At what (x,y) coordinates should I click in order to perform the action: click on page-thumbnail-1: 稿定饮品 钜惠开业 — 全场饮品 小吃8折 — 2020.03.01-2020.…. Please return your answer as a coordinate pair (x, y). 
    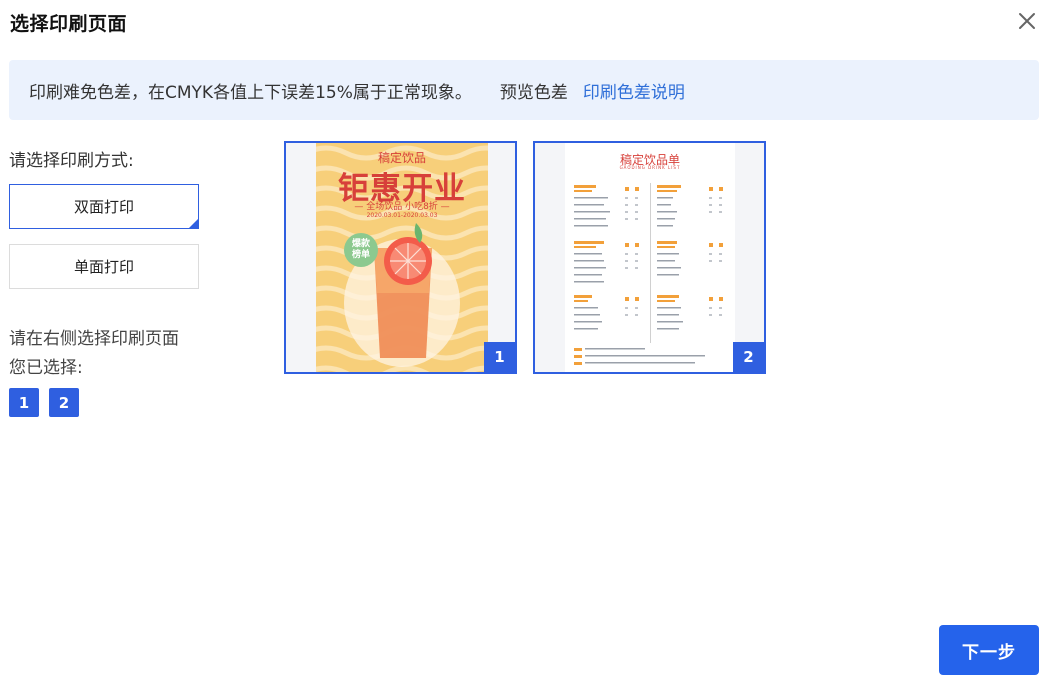
    Looking at the image, I should click on (400, 257).